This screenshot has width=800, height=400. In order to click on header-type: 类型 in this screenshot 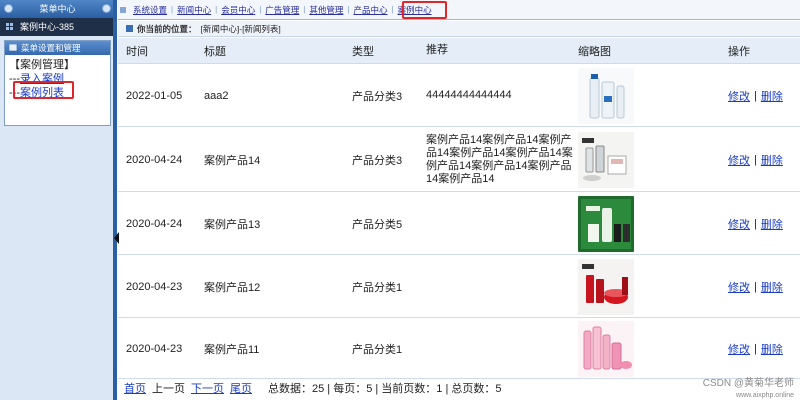, I will do `click(363, 51)`.